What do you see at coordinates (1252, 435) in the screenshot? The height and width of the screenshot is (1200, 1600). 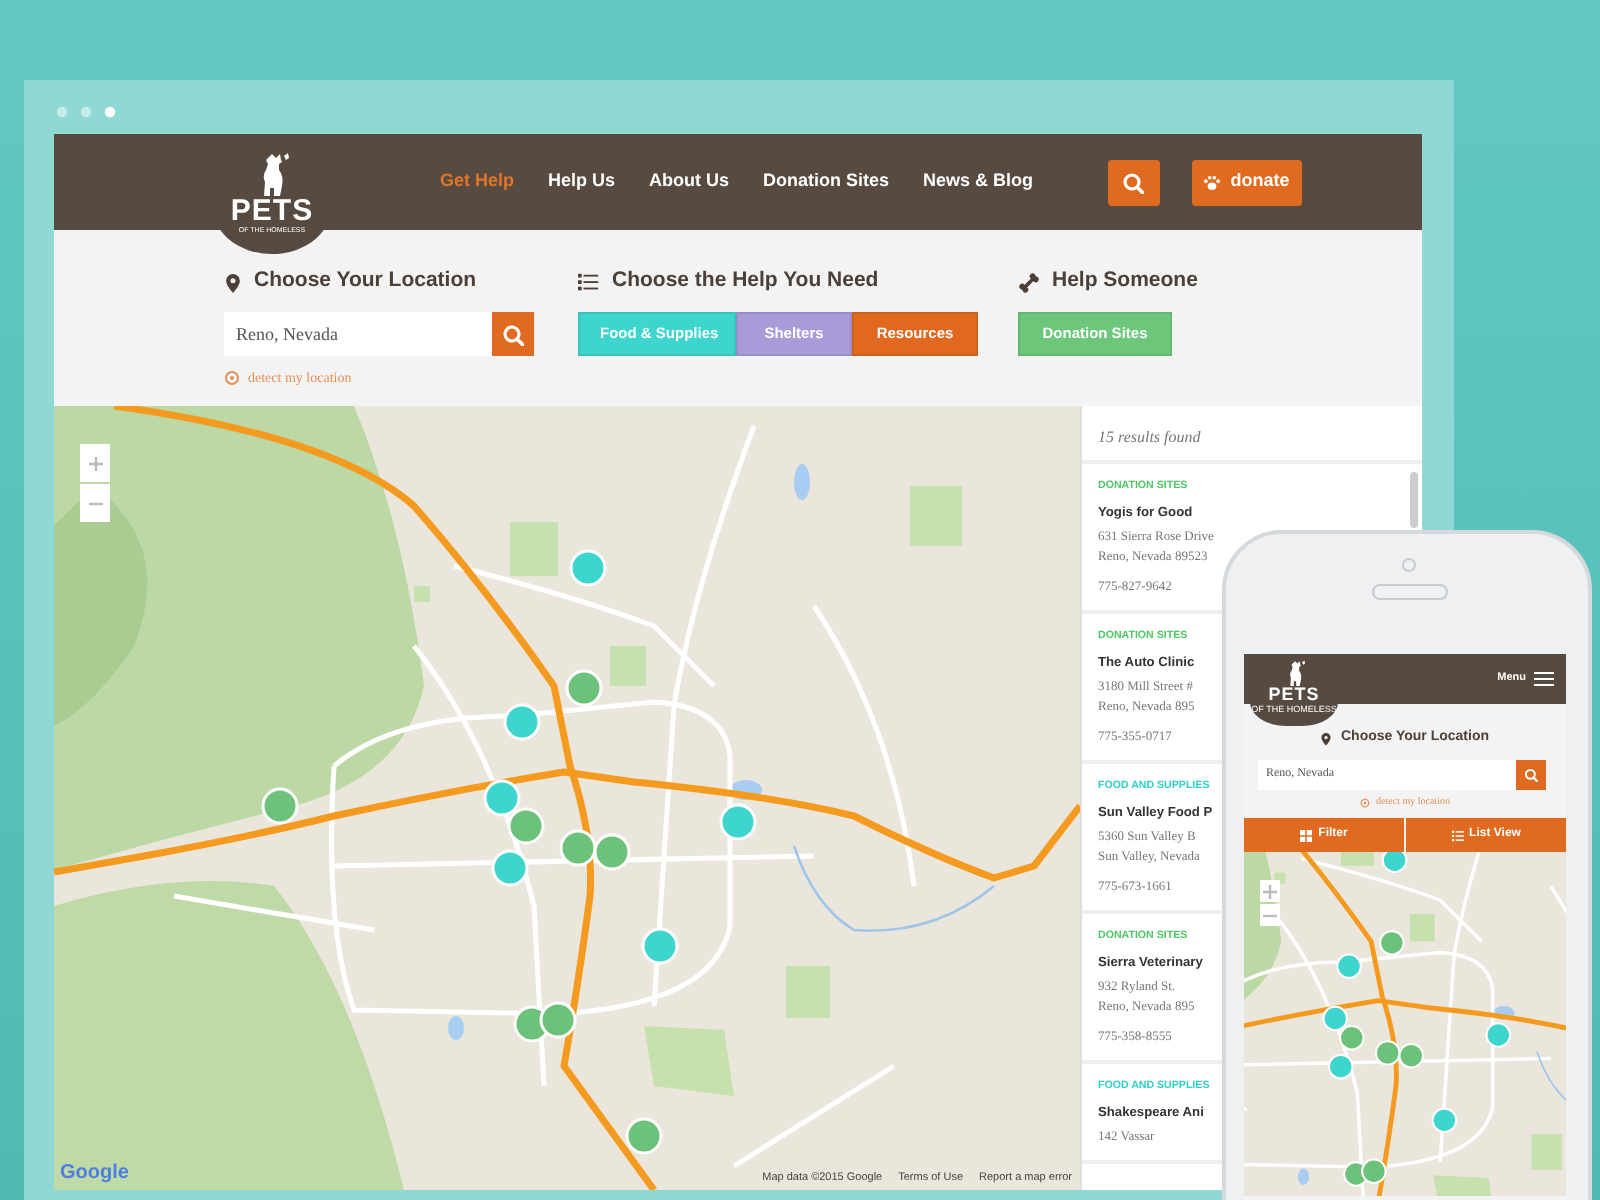 I see `results-count: 15 results found` at bounding box center [1252, 435].